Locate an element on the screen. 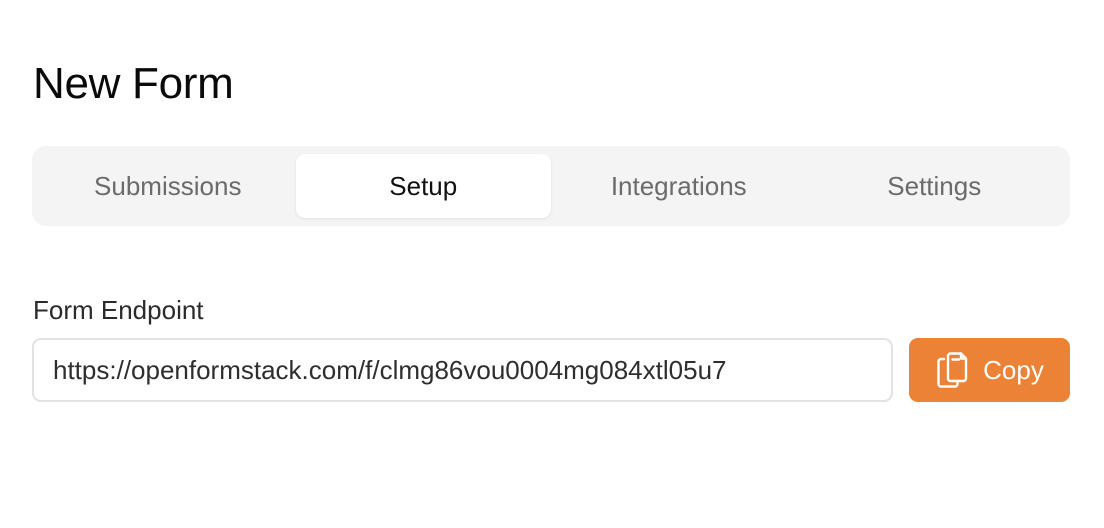 This screenshot has width=1104, height=528. tab-bar: Submissions Setup Integrations Settings is located at coordinates (551, 186).